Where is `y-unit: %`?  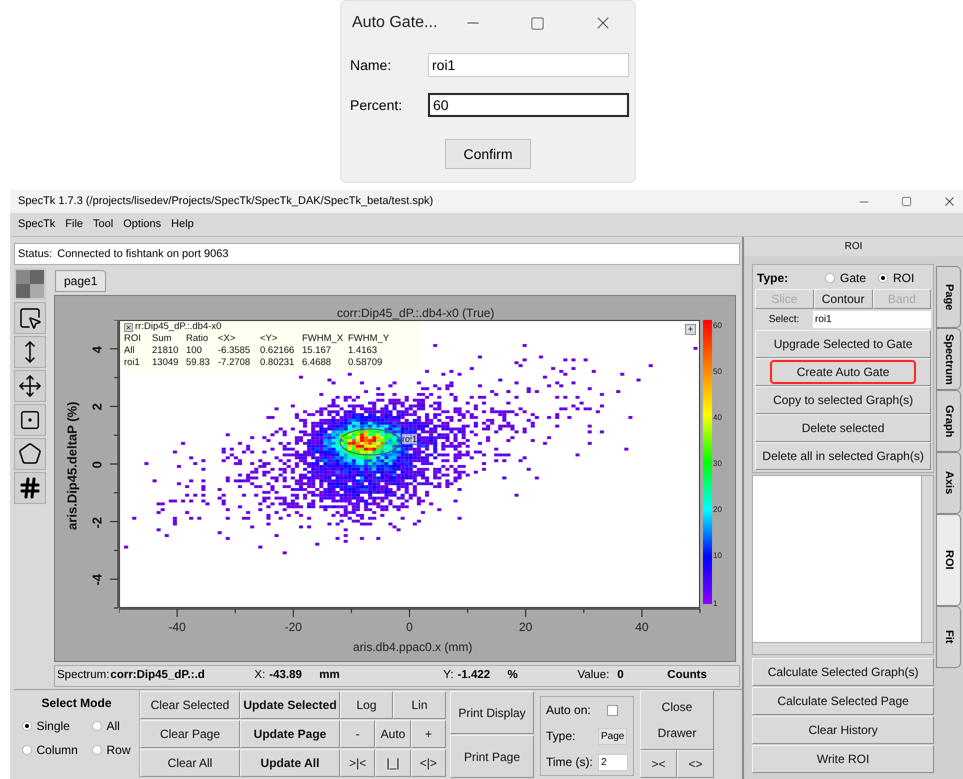
y-unit: % is located at coordinates (513, 676).